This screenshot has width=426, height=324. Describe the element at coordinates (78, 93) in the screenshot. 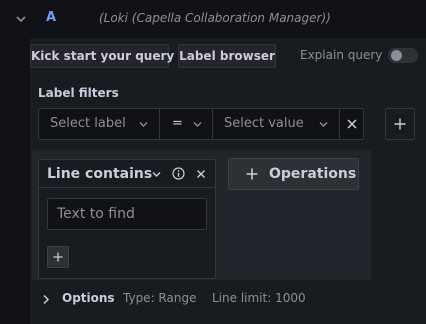

I see `label-filters-title: Label filters` at that location.